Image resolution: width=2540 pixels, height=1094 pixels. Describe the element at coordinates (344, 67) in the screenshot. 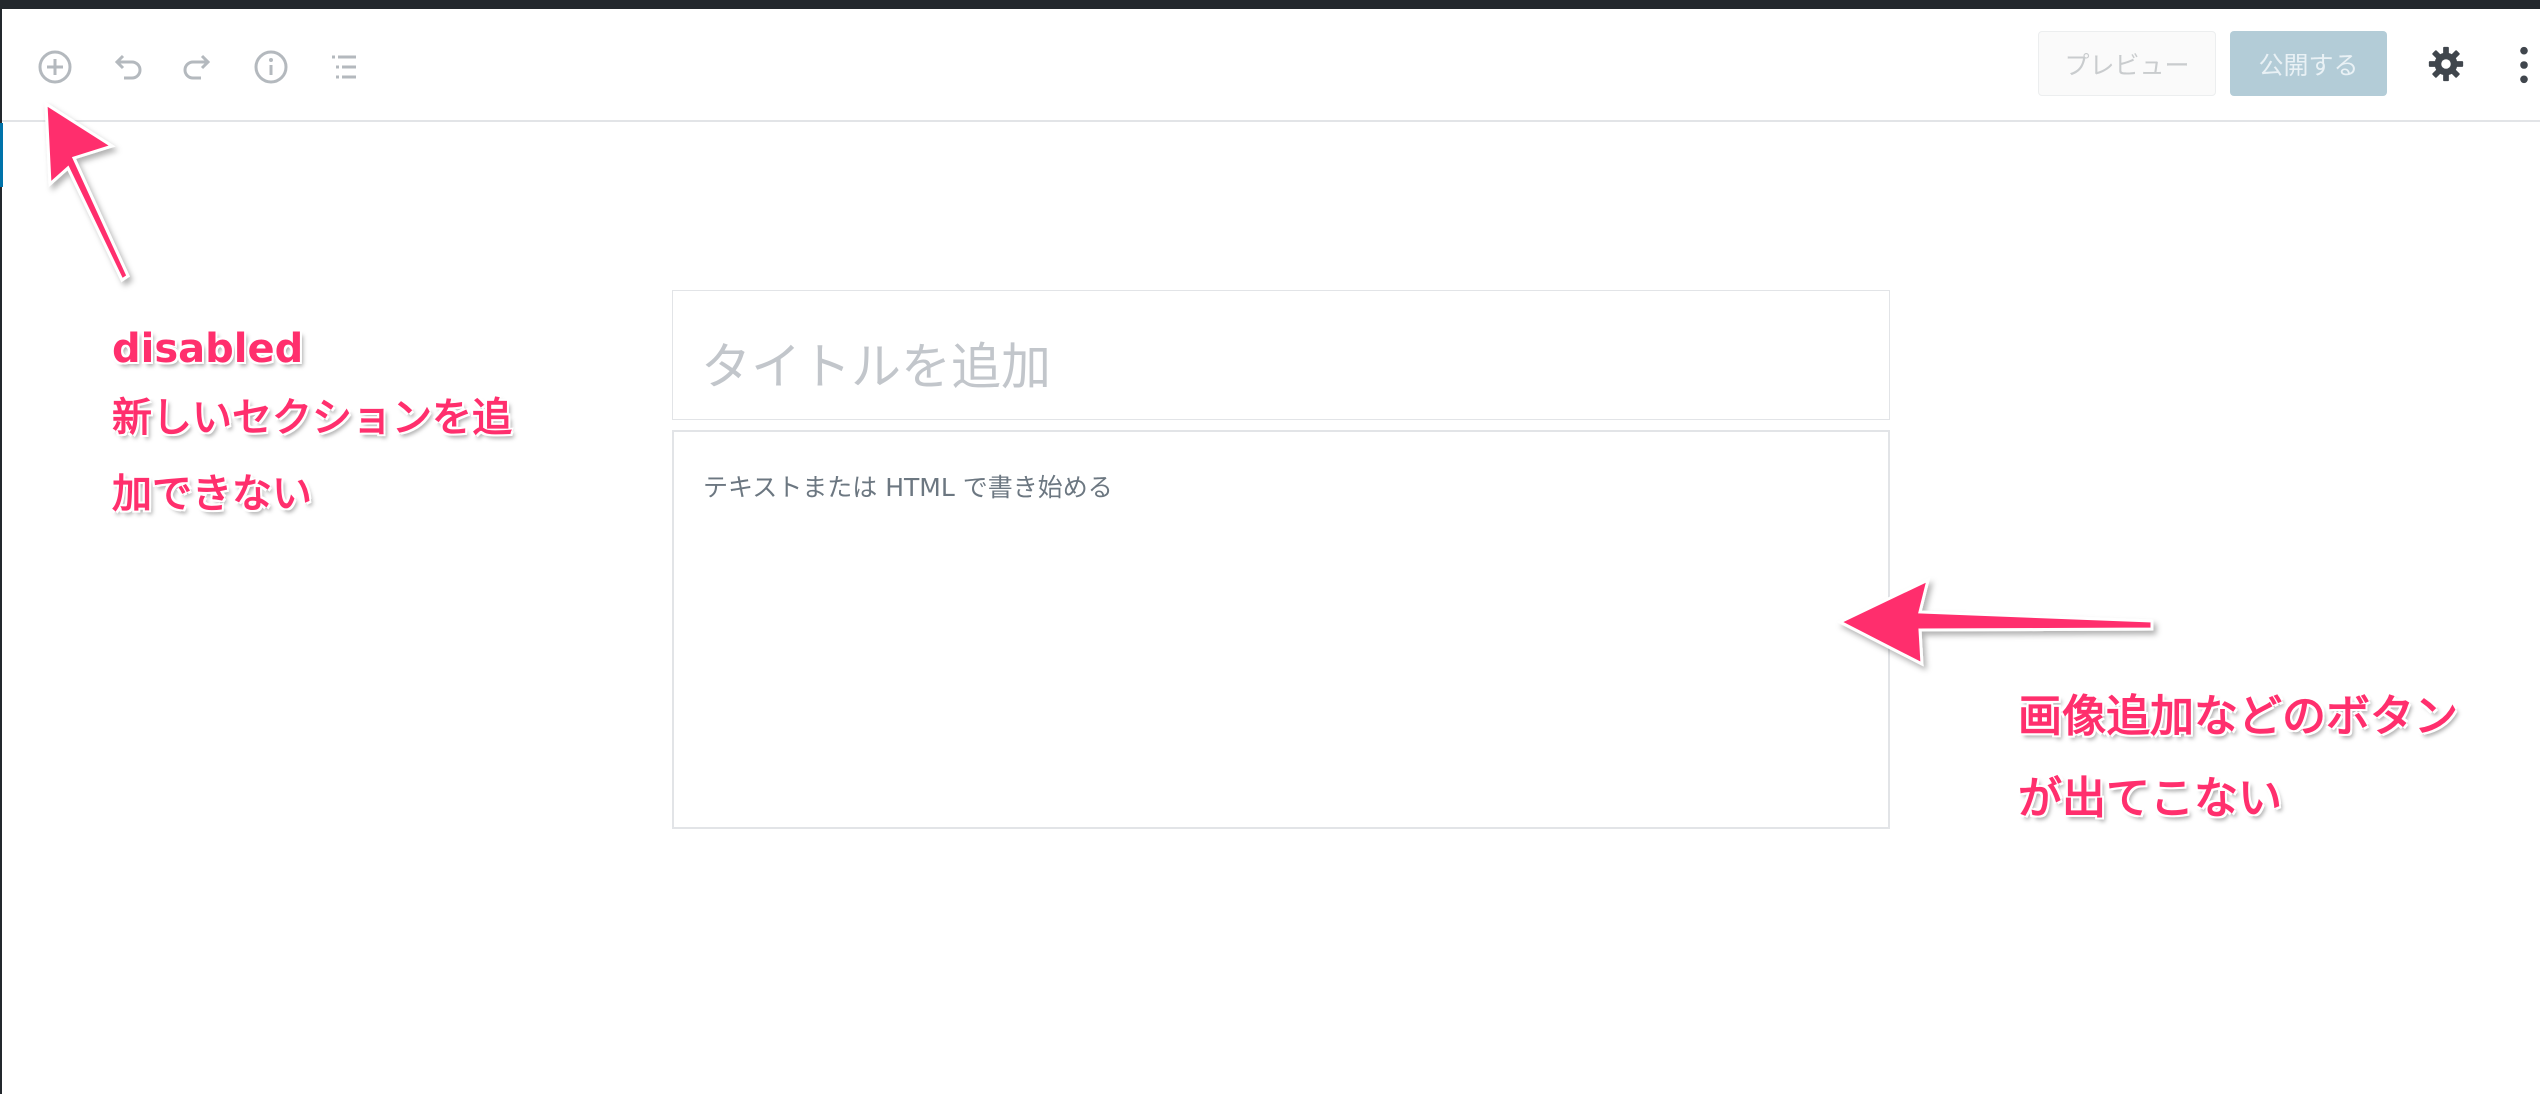

I see `block-navigation-icon` at that location.